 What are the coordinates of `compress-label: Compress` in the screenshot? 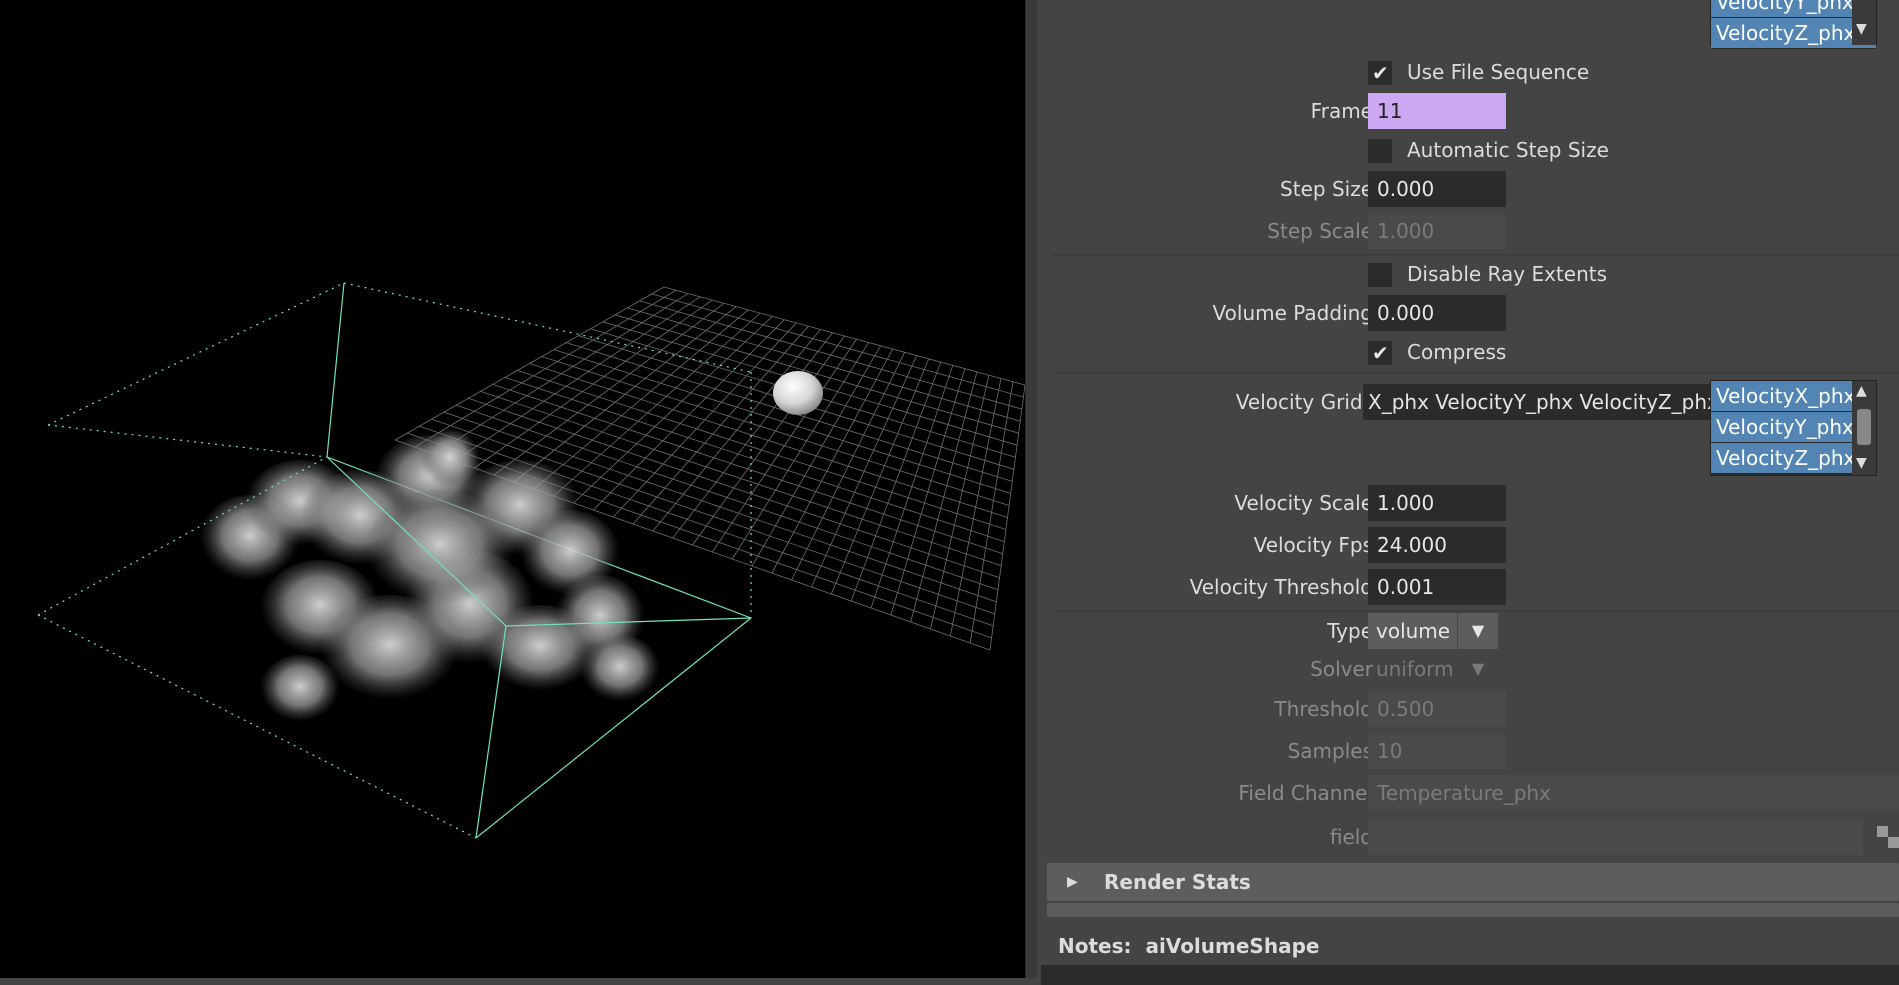 It's located at (1457, 352).